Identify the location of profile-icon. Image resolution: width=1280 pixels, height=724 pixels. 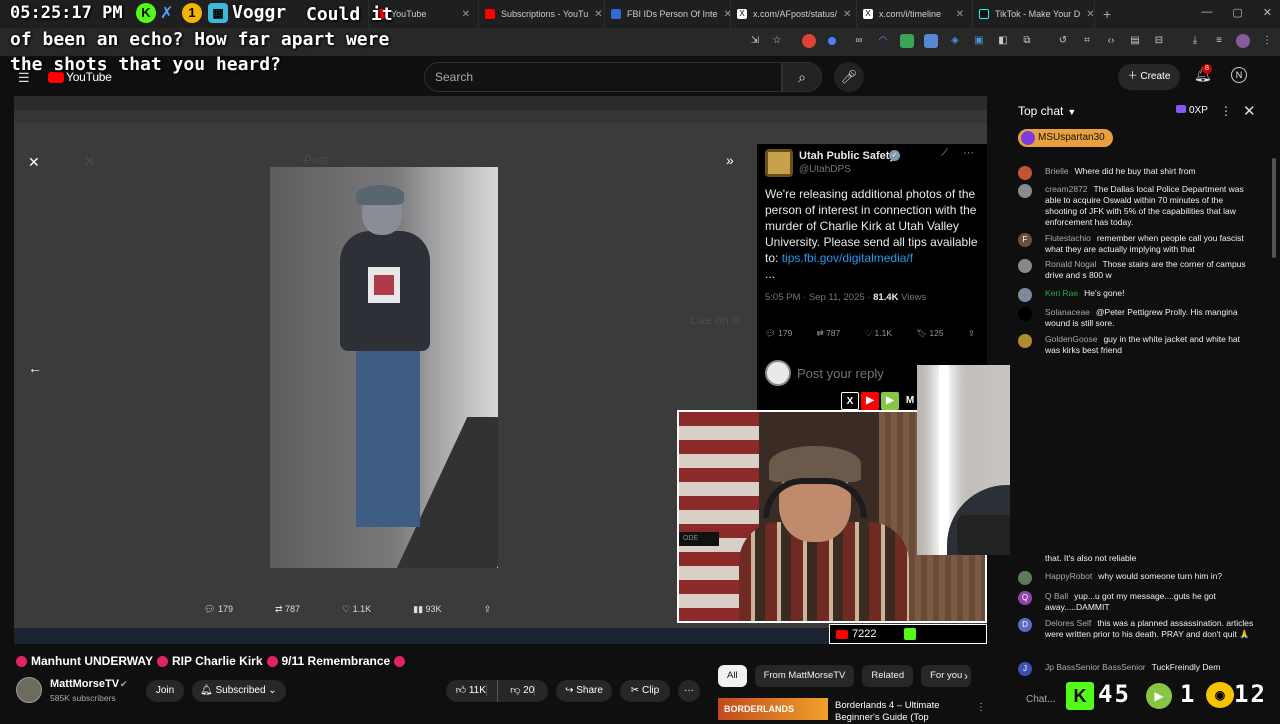
(1243, 41).